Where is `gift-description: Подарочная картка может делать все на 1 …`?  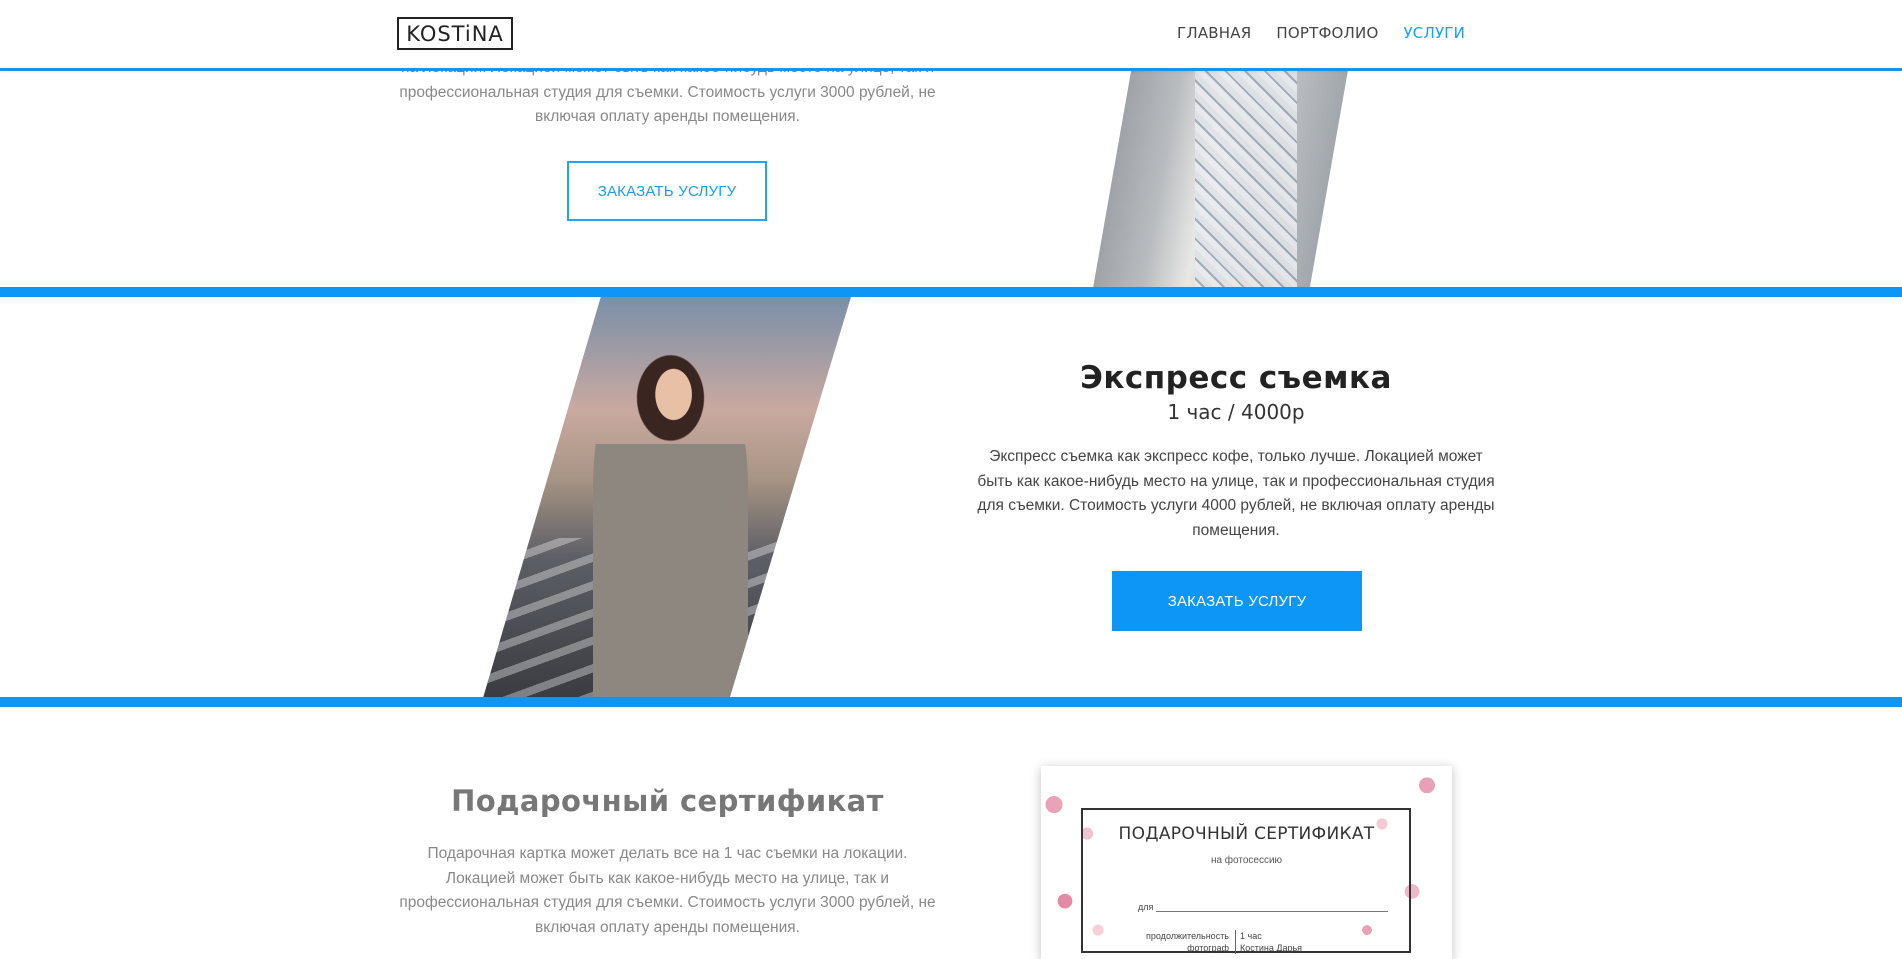
gift-description: Подарочная картка может делать все на 1 … is located at coordinates (667, 890).